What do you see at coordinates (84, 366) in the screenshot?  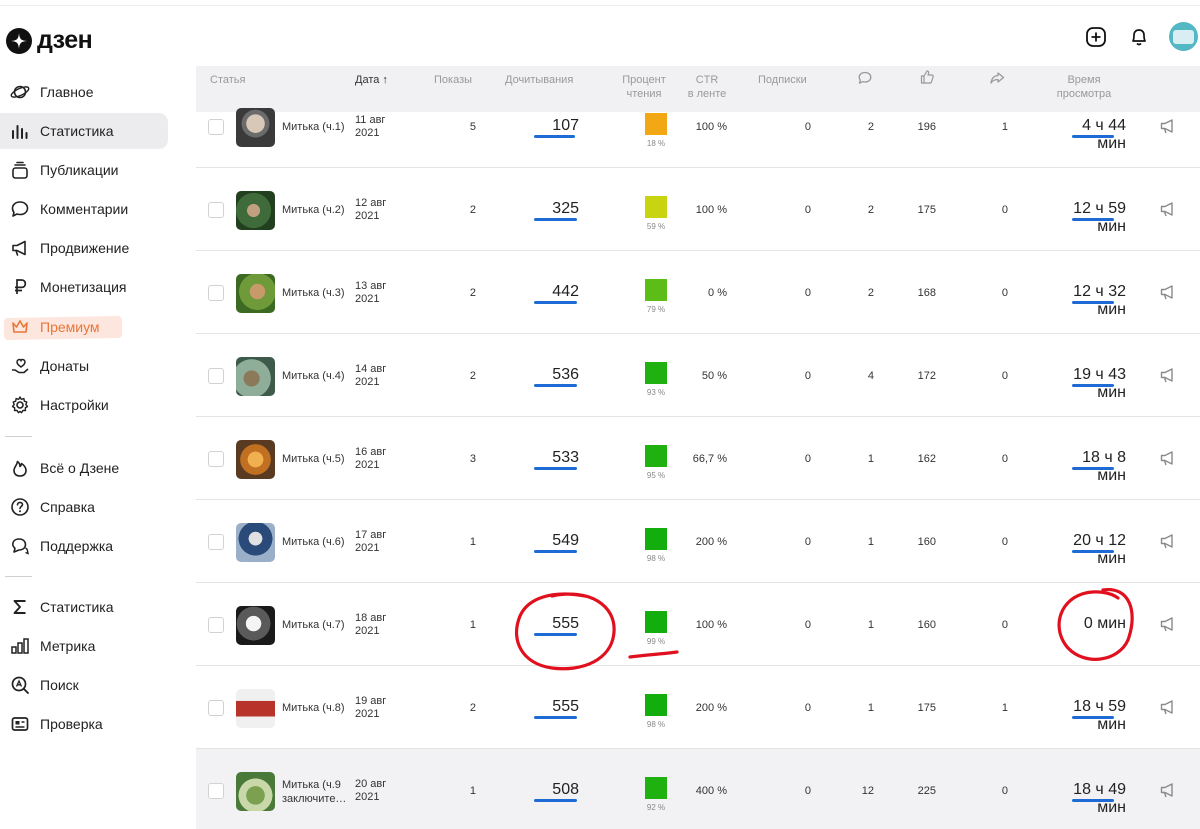 I see `sidebar-item-donations: Донаты` at bounding box center [84, 366].